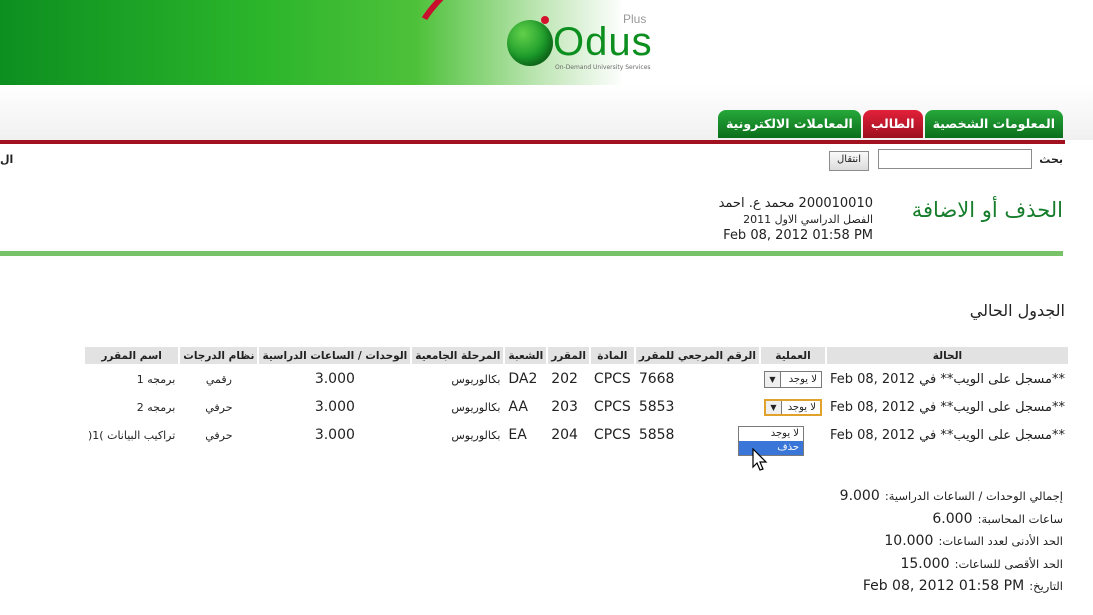  I want to click on summary-label: التاريخ:, so click(1046, 586).